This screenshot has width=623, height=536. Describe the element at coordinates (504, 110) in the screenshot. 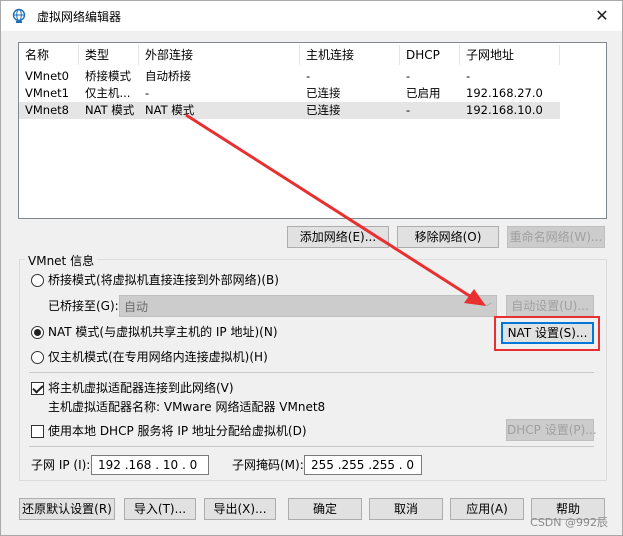

I see `cell-subnet: 192.168.10.0` at that location.